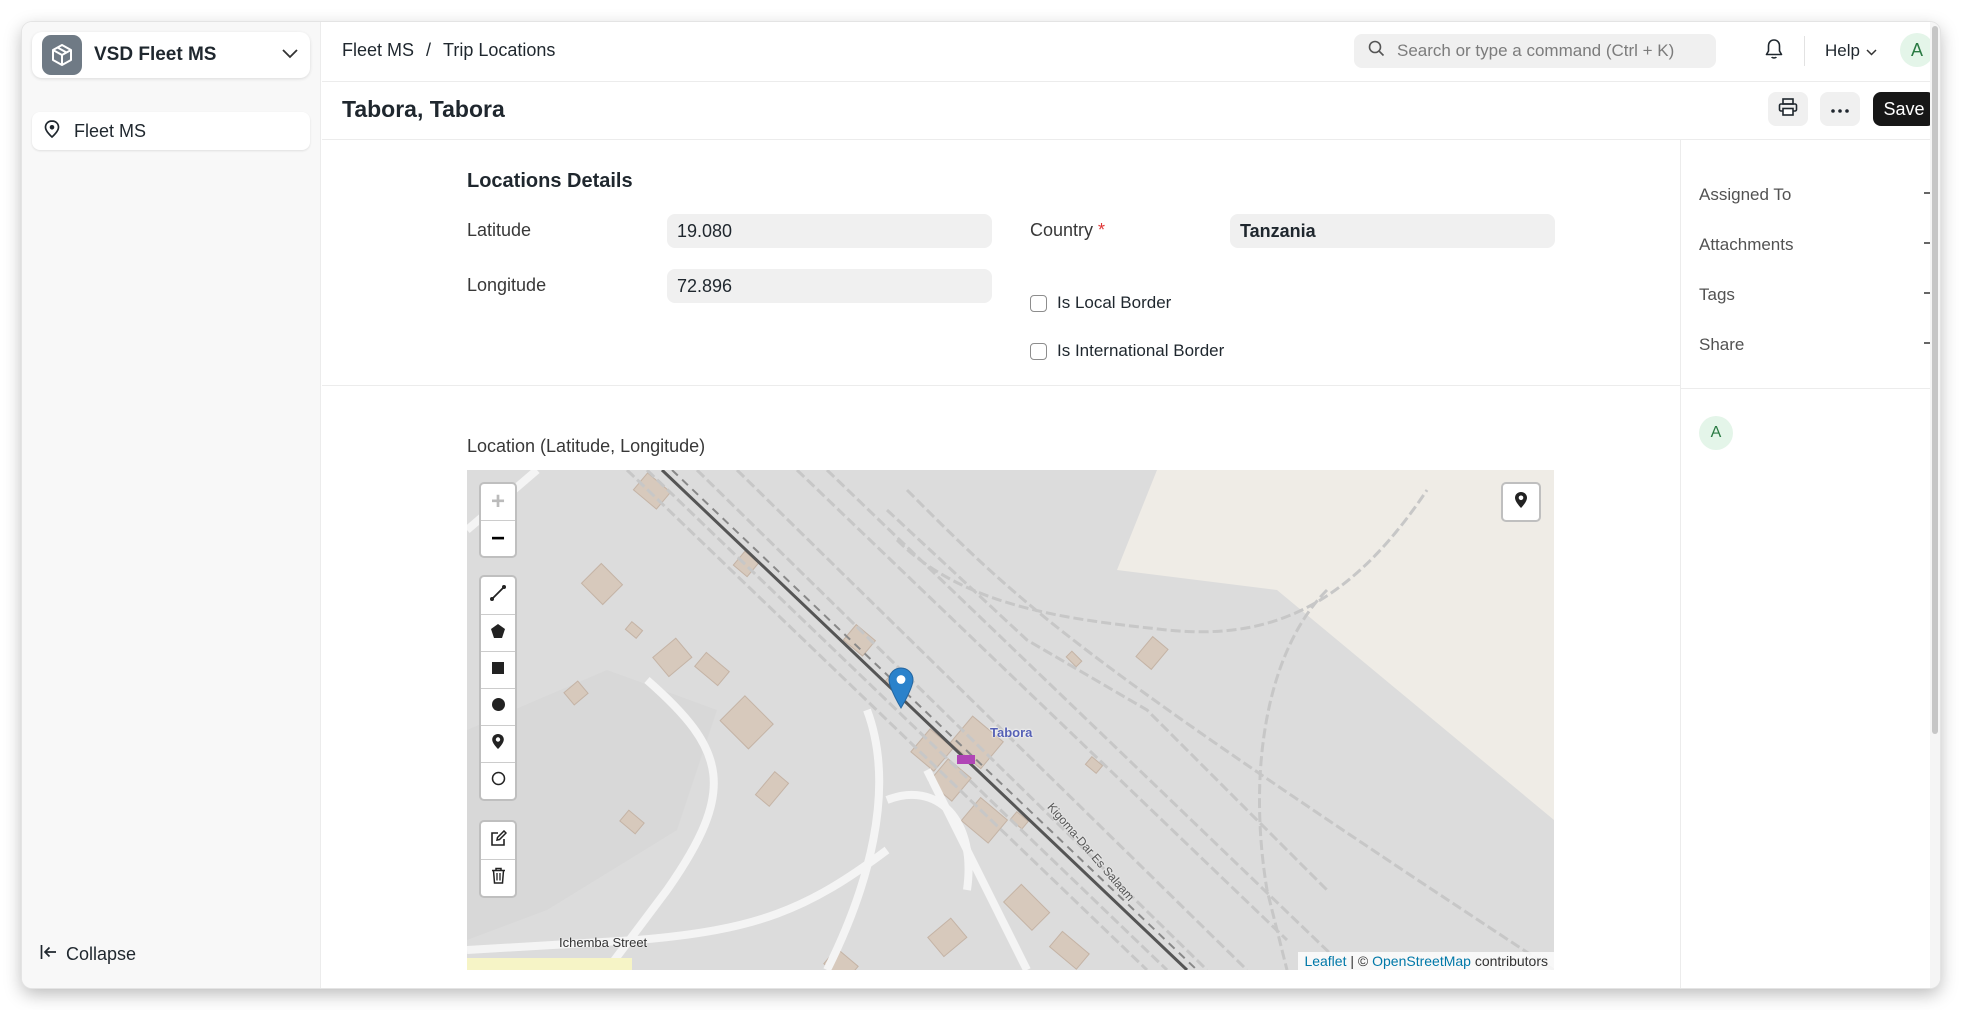  Describe the element at coordinates (498, 538) in the screenshot. I see `zoom-out-button: −` at that location.